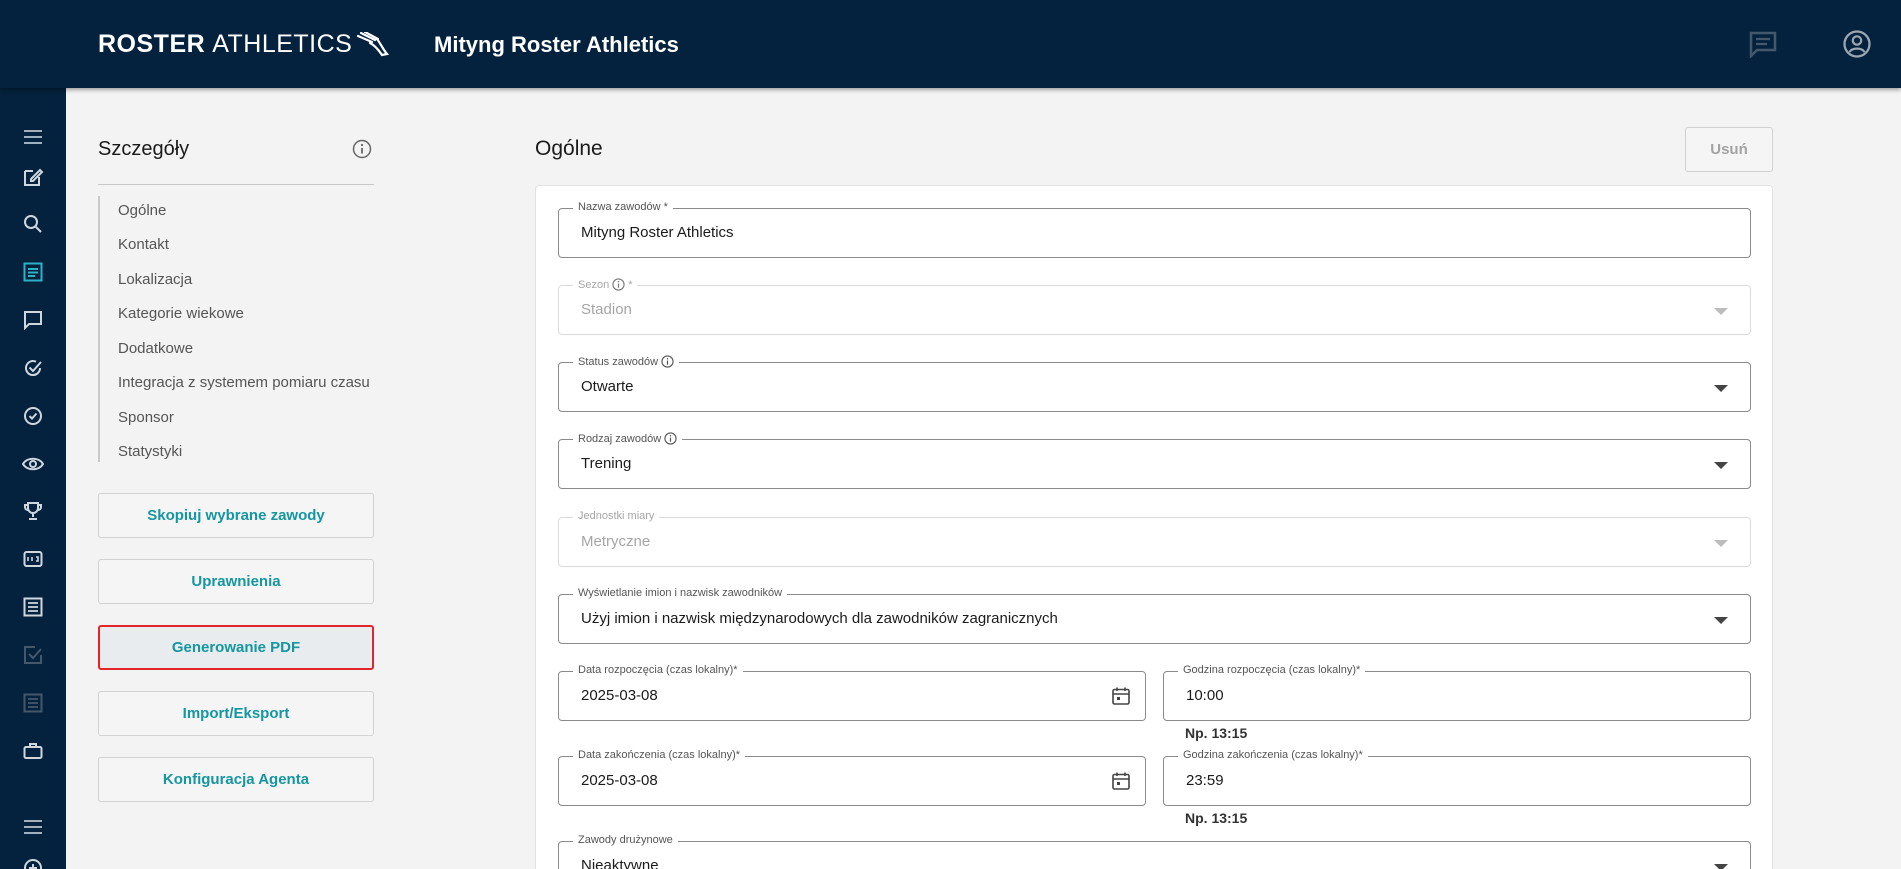 The width and height of the screenshot is (1901, 869). Describe the element at coordinates (605, 284) in the screenshot. I see `season-label: Sezon *` at that location.